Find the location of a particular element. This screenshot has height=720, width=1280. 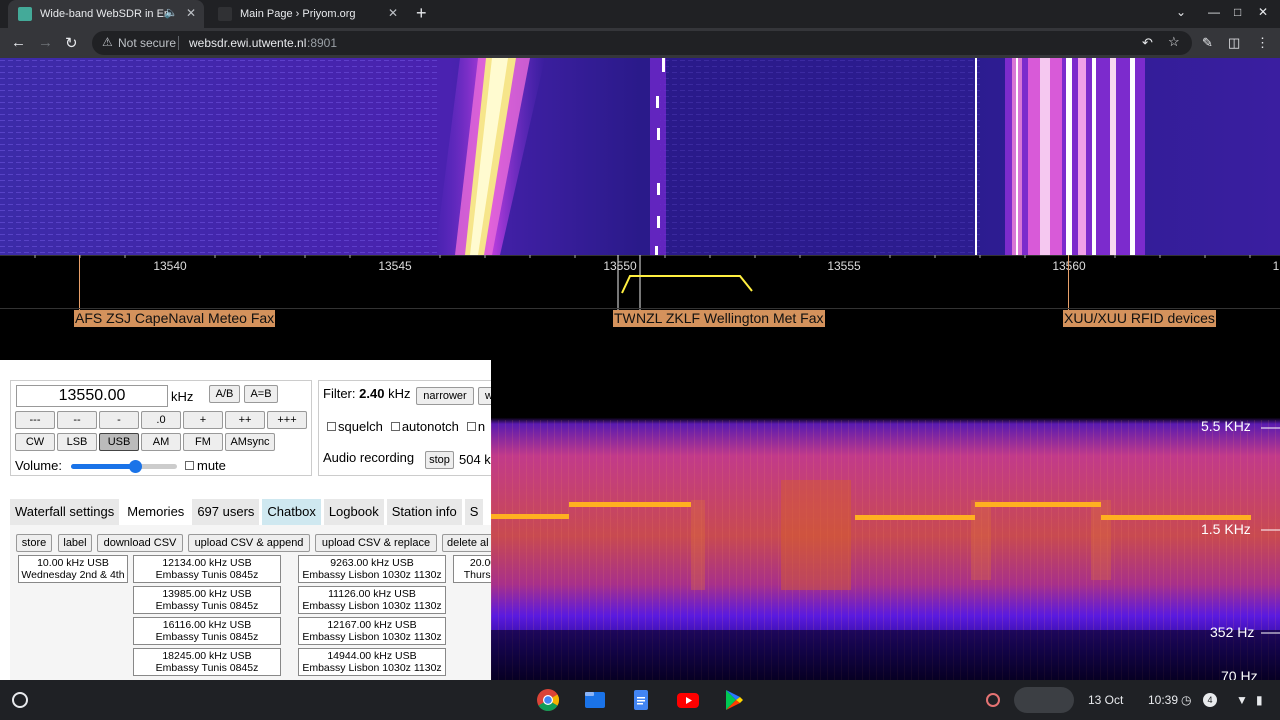

new-tab-button: + is located at coordinates (421, 13).